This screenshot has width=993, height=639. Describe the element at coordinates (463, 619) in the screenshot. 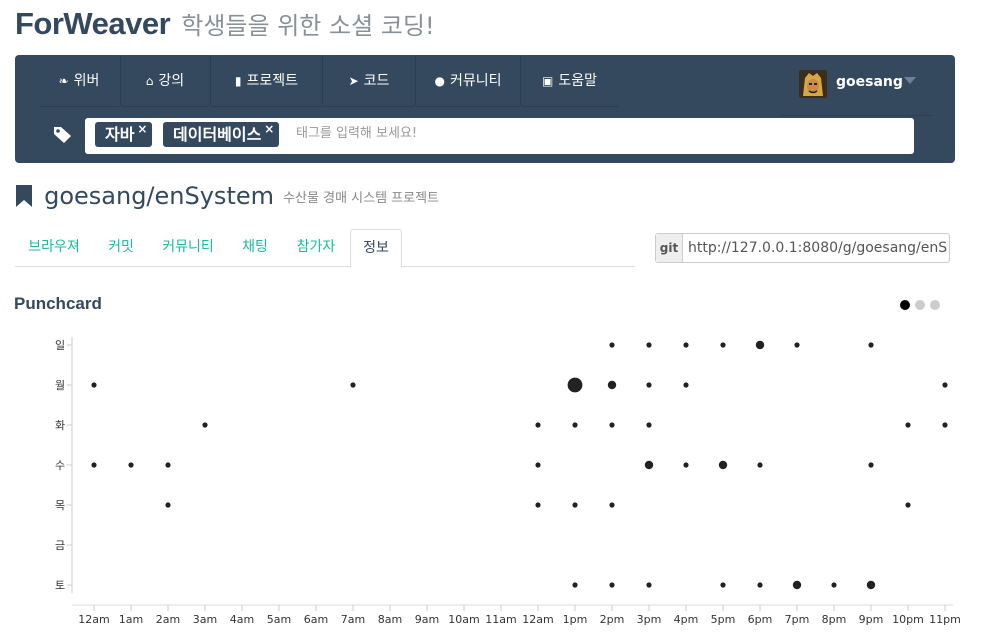

I see `x-tick-label: 10am` at that location.